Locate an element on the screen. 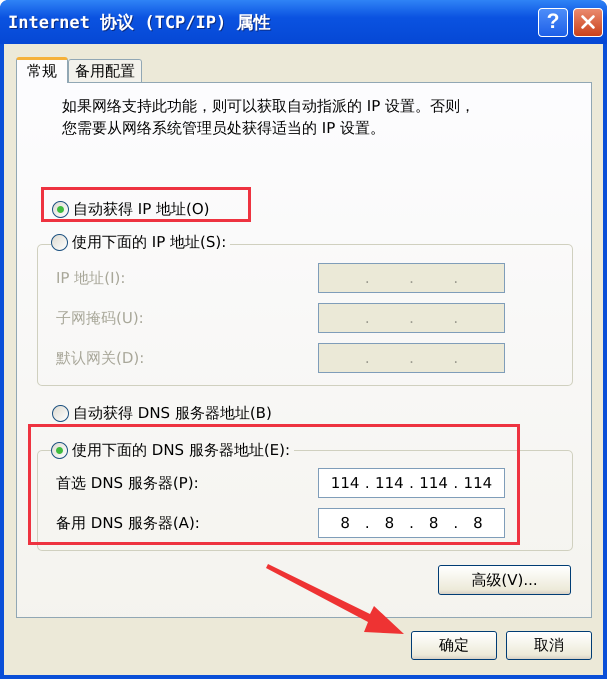 The height and width of the screenshot is (679, 607). ip-address-field: 8 . 8 . 8 . 8 is located at coordinates (411, 523).